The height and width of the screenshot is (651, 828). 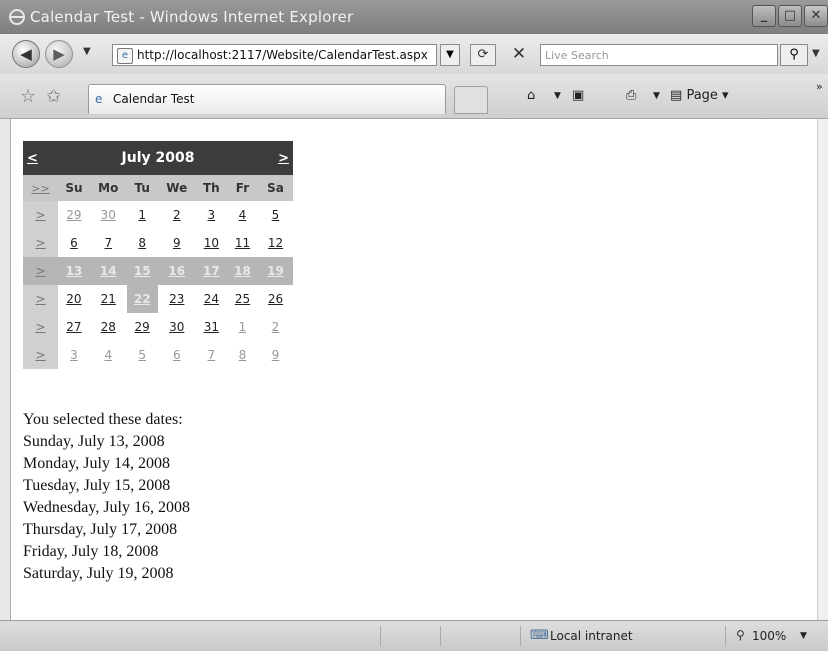 What do you see at coordinates (91, 551) in the screenshot?
I see `selected-date: Friday, July 18, 2008` at bounding box center [91, 551].